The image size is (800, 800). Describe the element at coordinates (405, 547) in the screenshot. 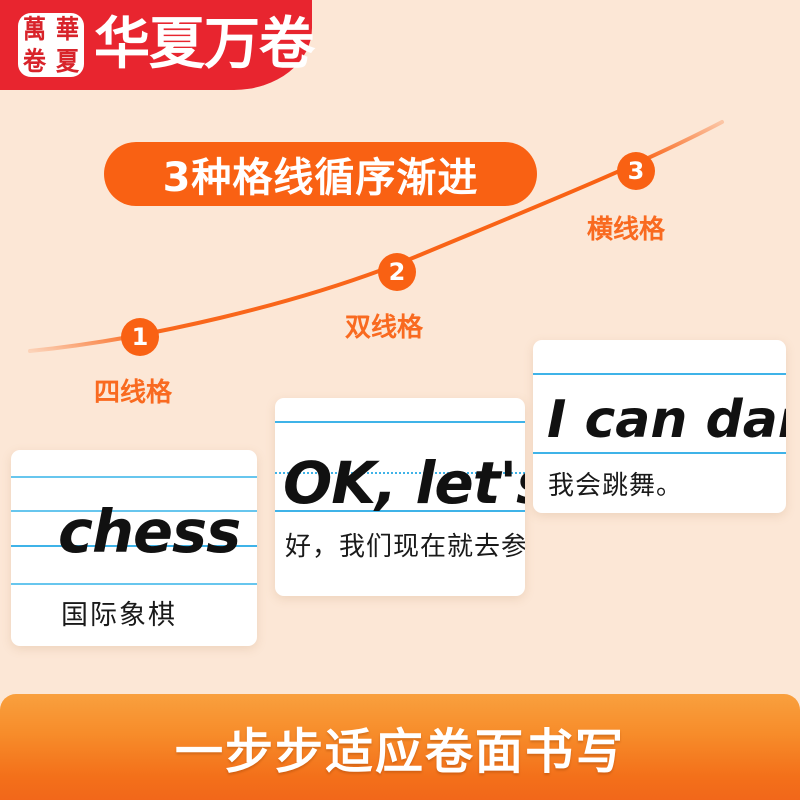

I see `handwriting-chinese: 好，我们现在就去参` at that location.